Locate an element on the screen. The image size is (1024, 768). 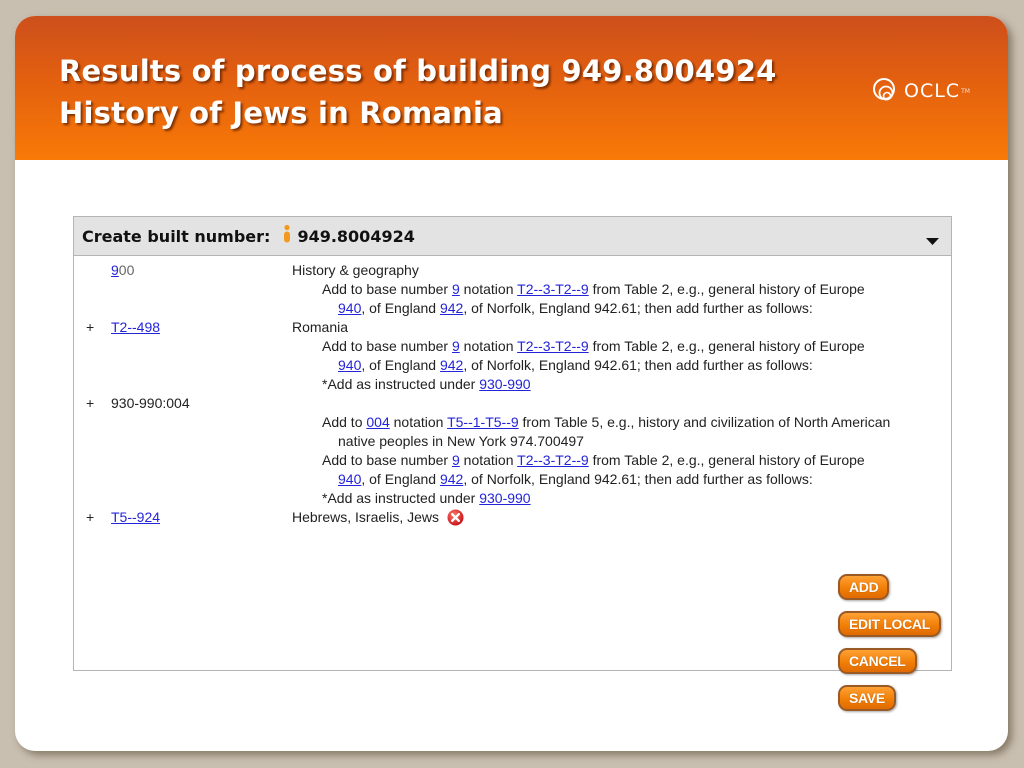
step-description: History & geography is located at coordinates (355, 270).